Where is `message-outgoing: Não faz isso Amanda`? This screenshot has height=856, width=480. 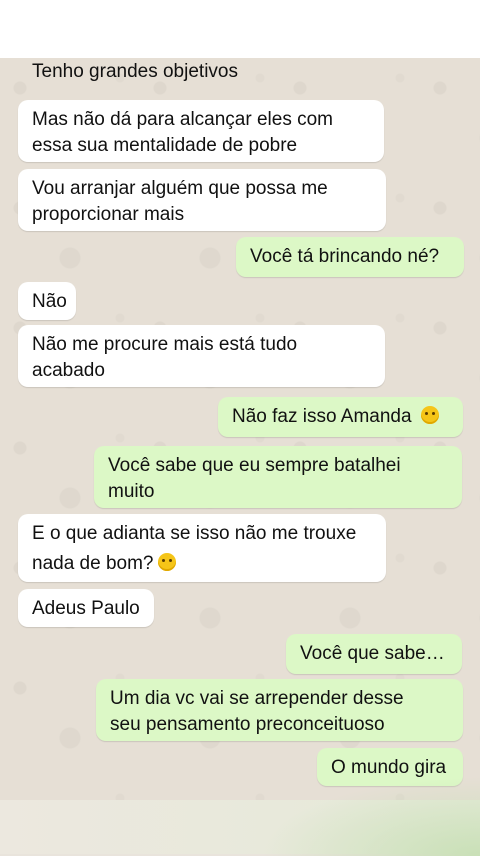
message-outgoing: Não faz isso Amanda is located at coordinates (340, 417).